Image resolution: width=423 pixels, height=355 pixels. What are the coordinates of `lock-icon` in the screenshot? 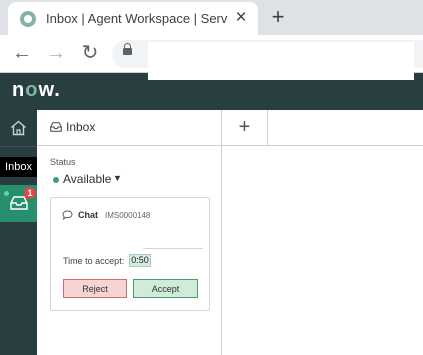 It's located at (127, 49).